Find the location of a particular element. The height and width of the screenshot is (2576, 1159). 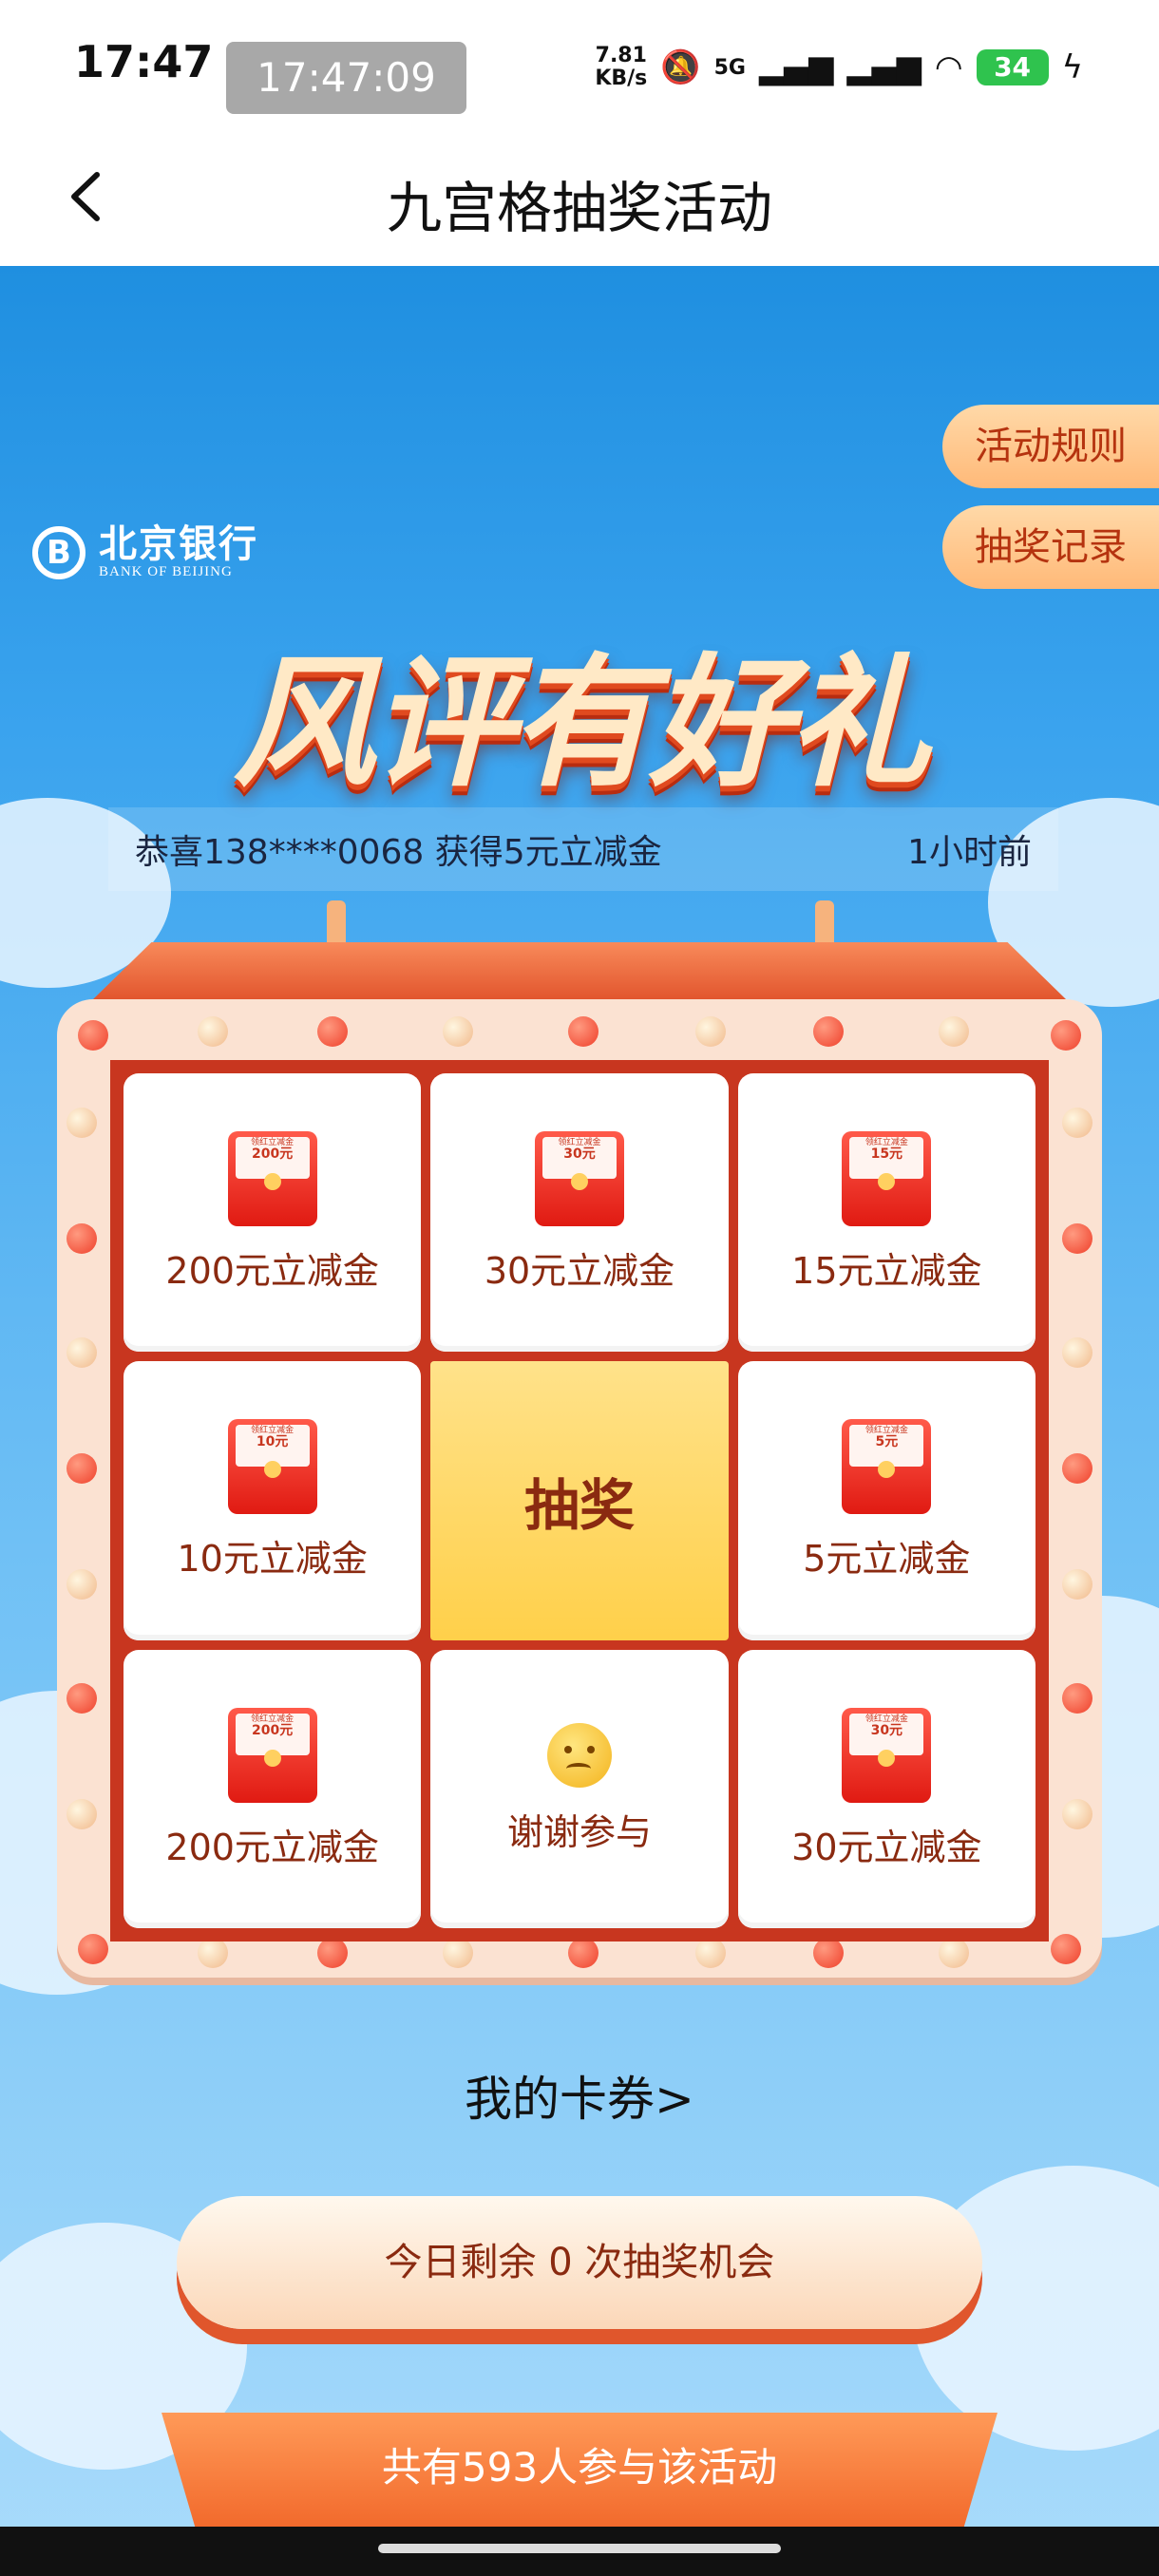

ticker-message: 恭喜138****0068 获得5元立减金 is located at coordinates (398, 852).